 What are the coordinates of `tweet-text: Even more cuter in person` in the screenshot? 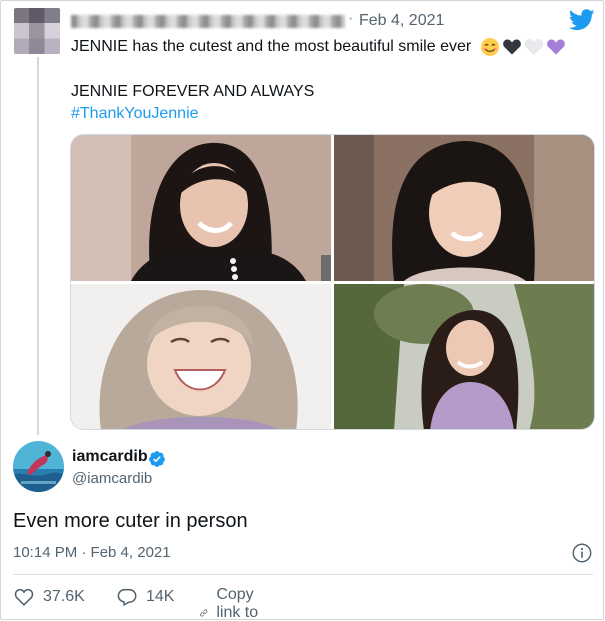 It's located at (130, 521).